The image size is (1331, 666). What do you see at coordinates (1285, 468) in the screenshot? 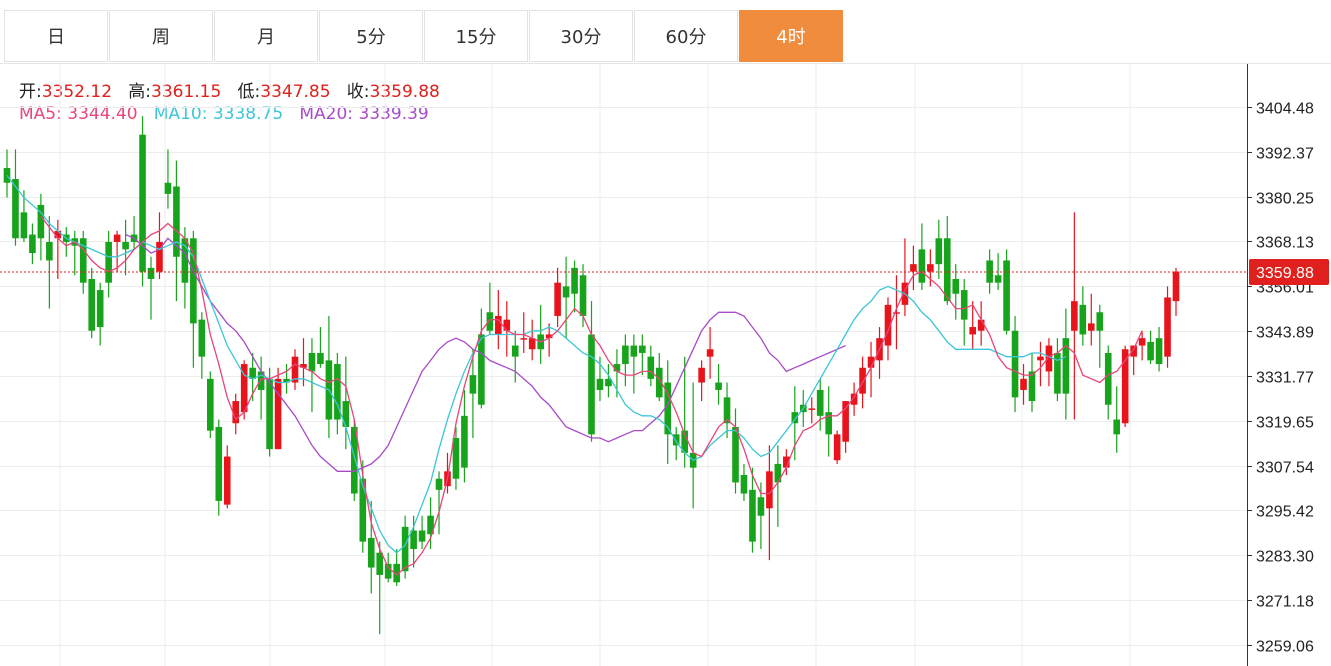
I see `y-tick-label: 3307.54` at bounding box center [1285, 468].